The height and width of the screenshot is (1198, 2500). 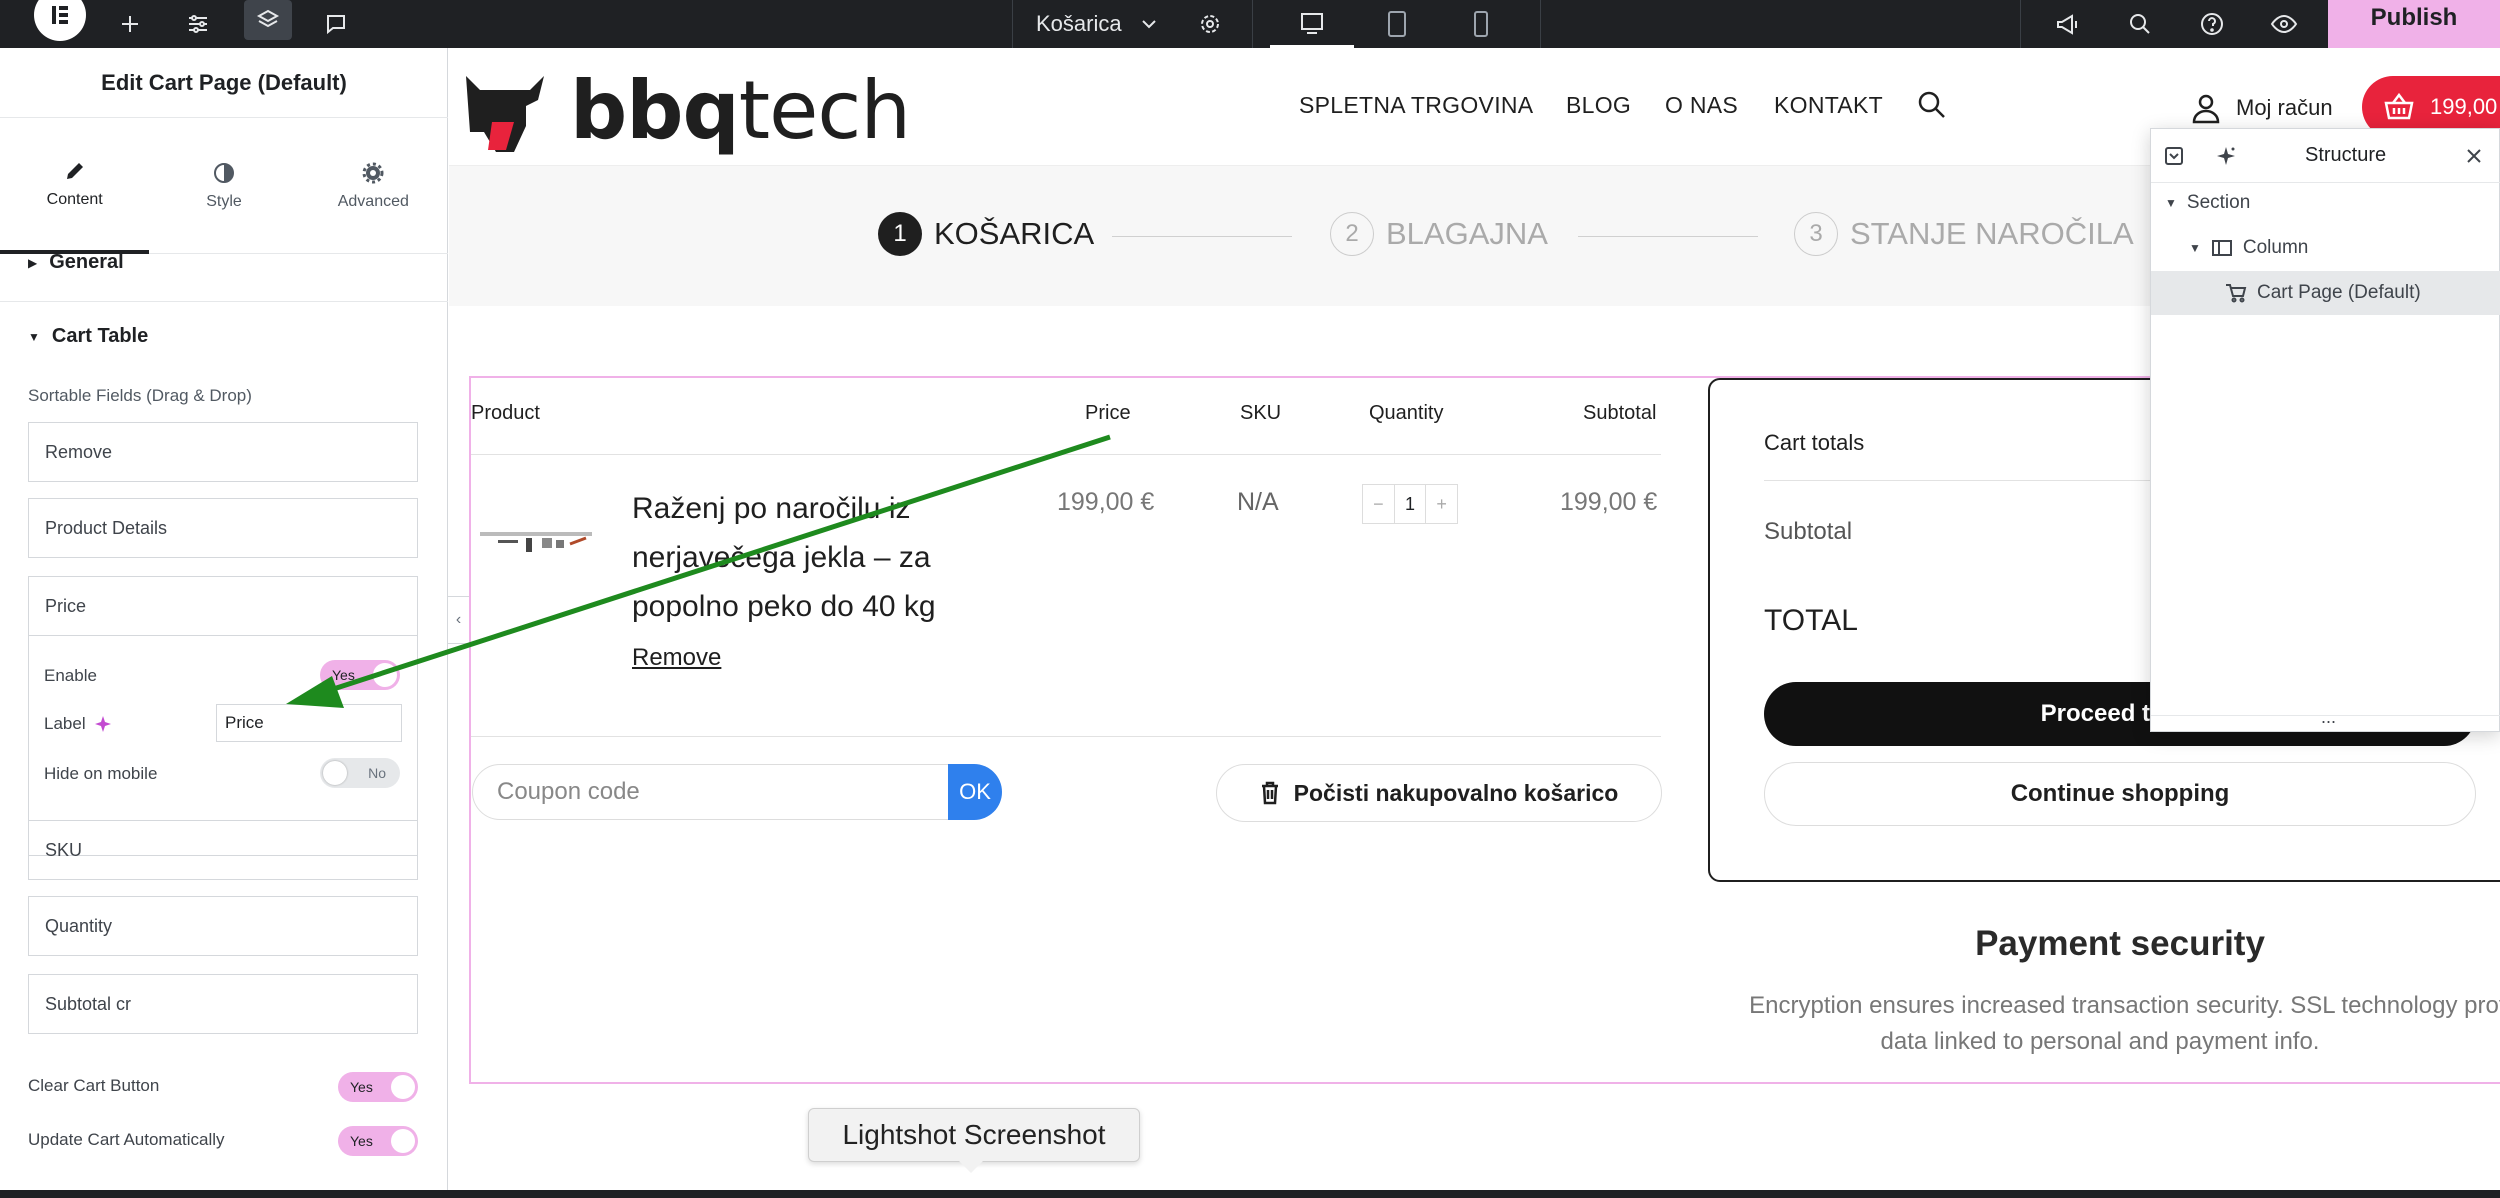 I want to click on nav-link-about: O NAS, so click(x=1701, y=105).